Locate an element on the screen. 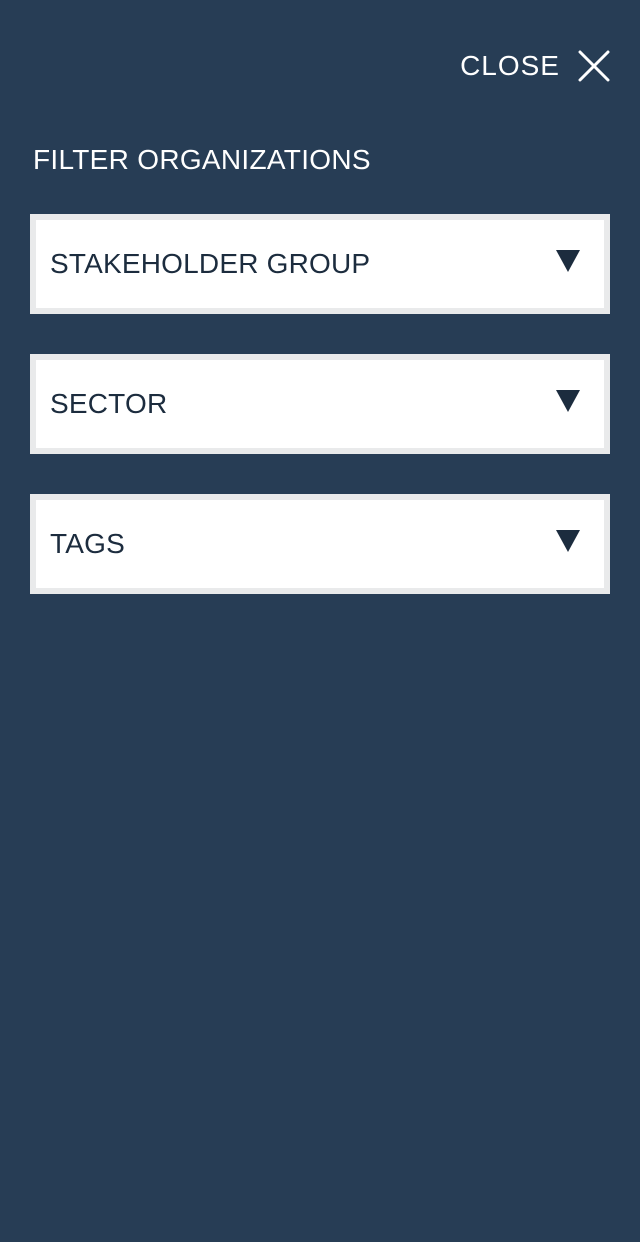 This screenshot has height=1242, width=640. filter-title: FILTER ORGANIZATIONS is located at coordinates (202, 159).